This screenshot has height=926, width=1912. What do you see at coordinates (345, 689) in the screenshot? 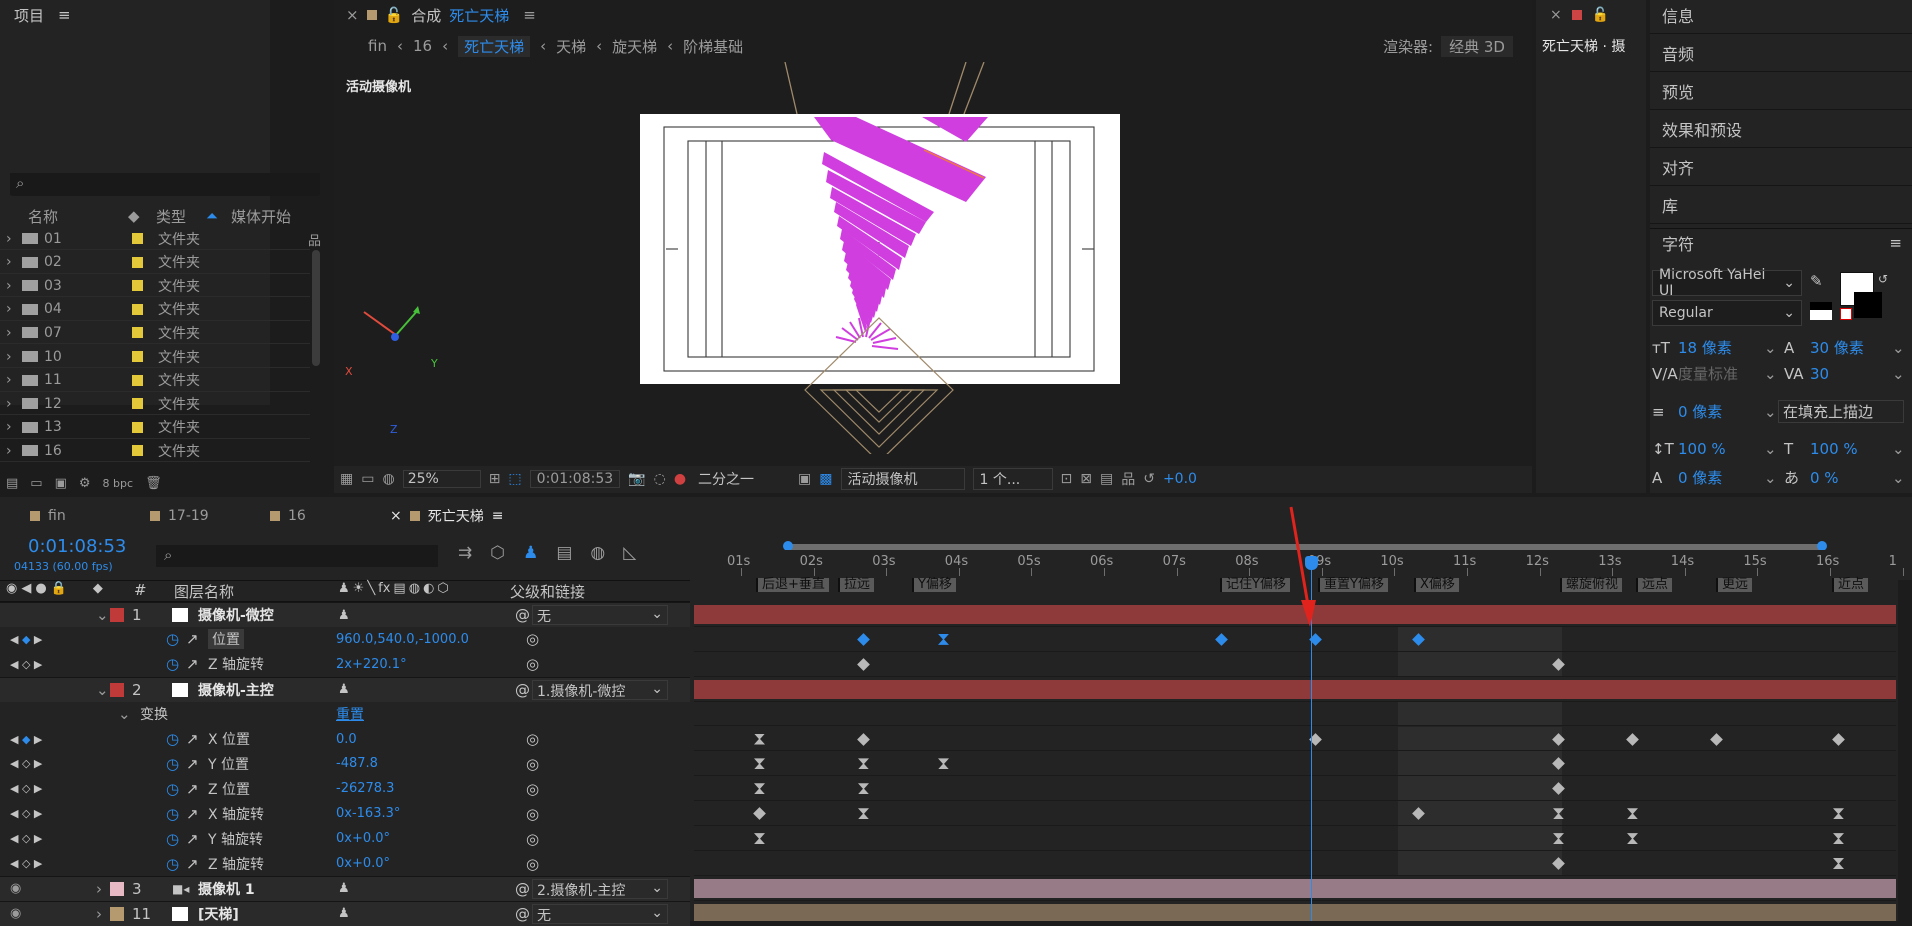
I see `layer-row: ⌄ 2 摄像机-主控 ♟ @ 1.摄像机-微控 ⌄` at bounding box center [345, 689].